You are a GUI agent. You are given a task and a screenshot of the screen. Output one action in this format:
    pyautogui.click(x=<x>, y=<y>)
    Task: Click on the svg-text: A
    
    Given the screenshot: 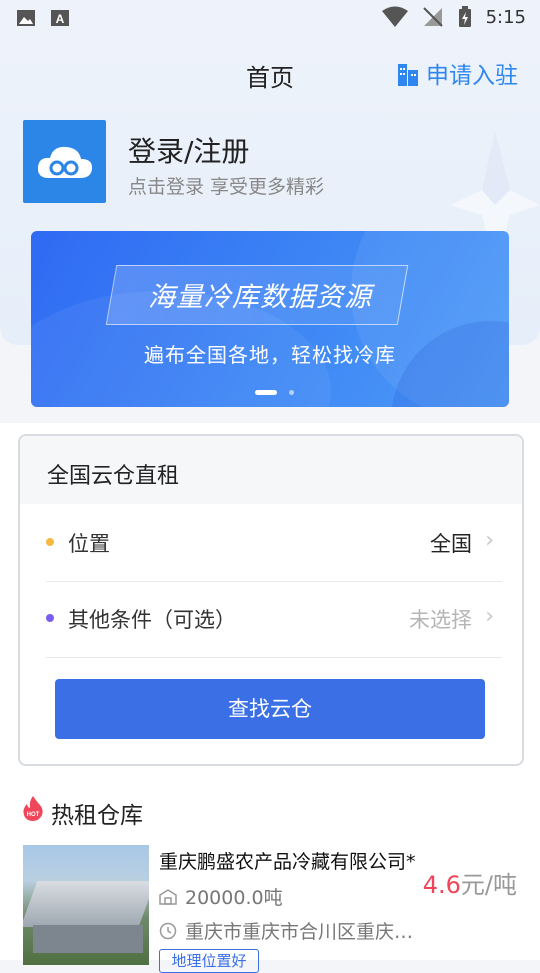 What is the action you would take?
    pyautogui.click(x=60, y=19)
    